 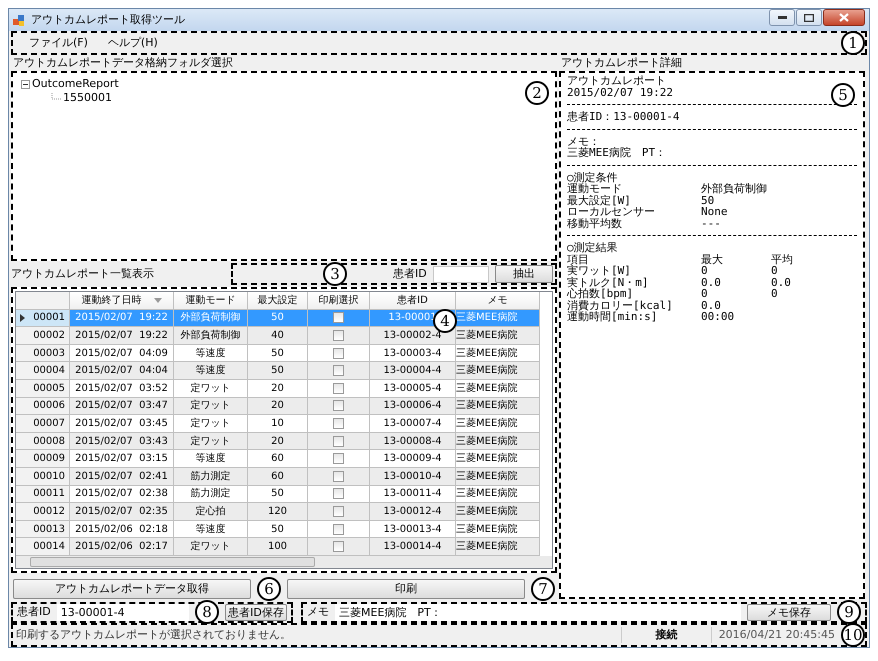 I want to click on table-cell: 2015/02/07 02:35, so click(x=122, y=512).